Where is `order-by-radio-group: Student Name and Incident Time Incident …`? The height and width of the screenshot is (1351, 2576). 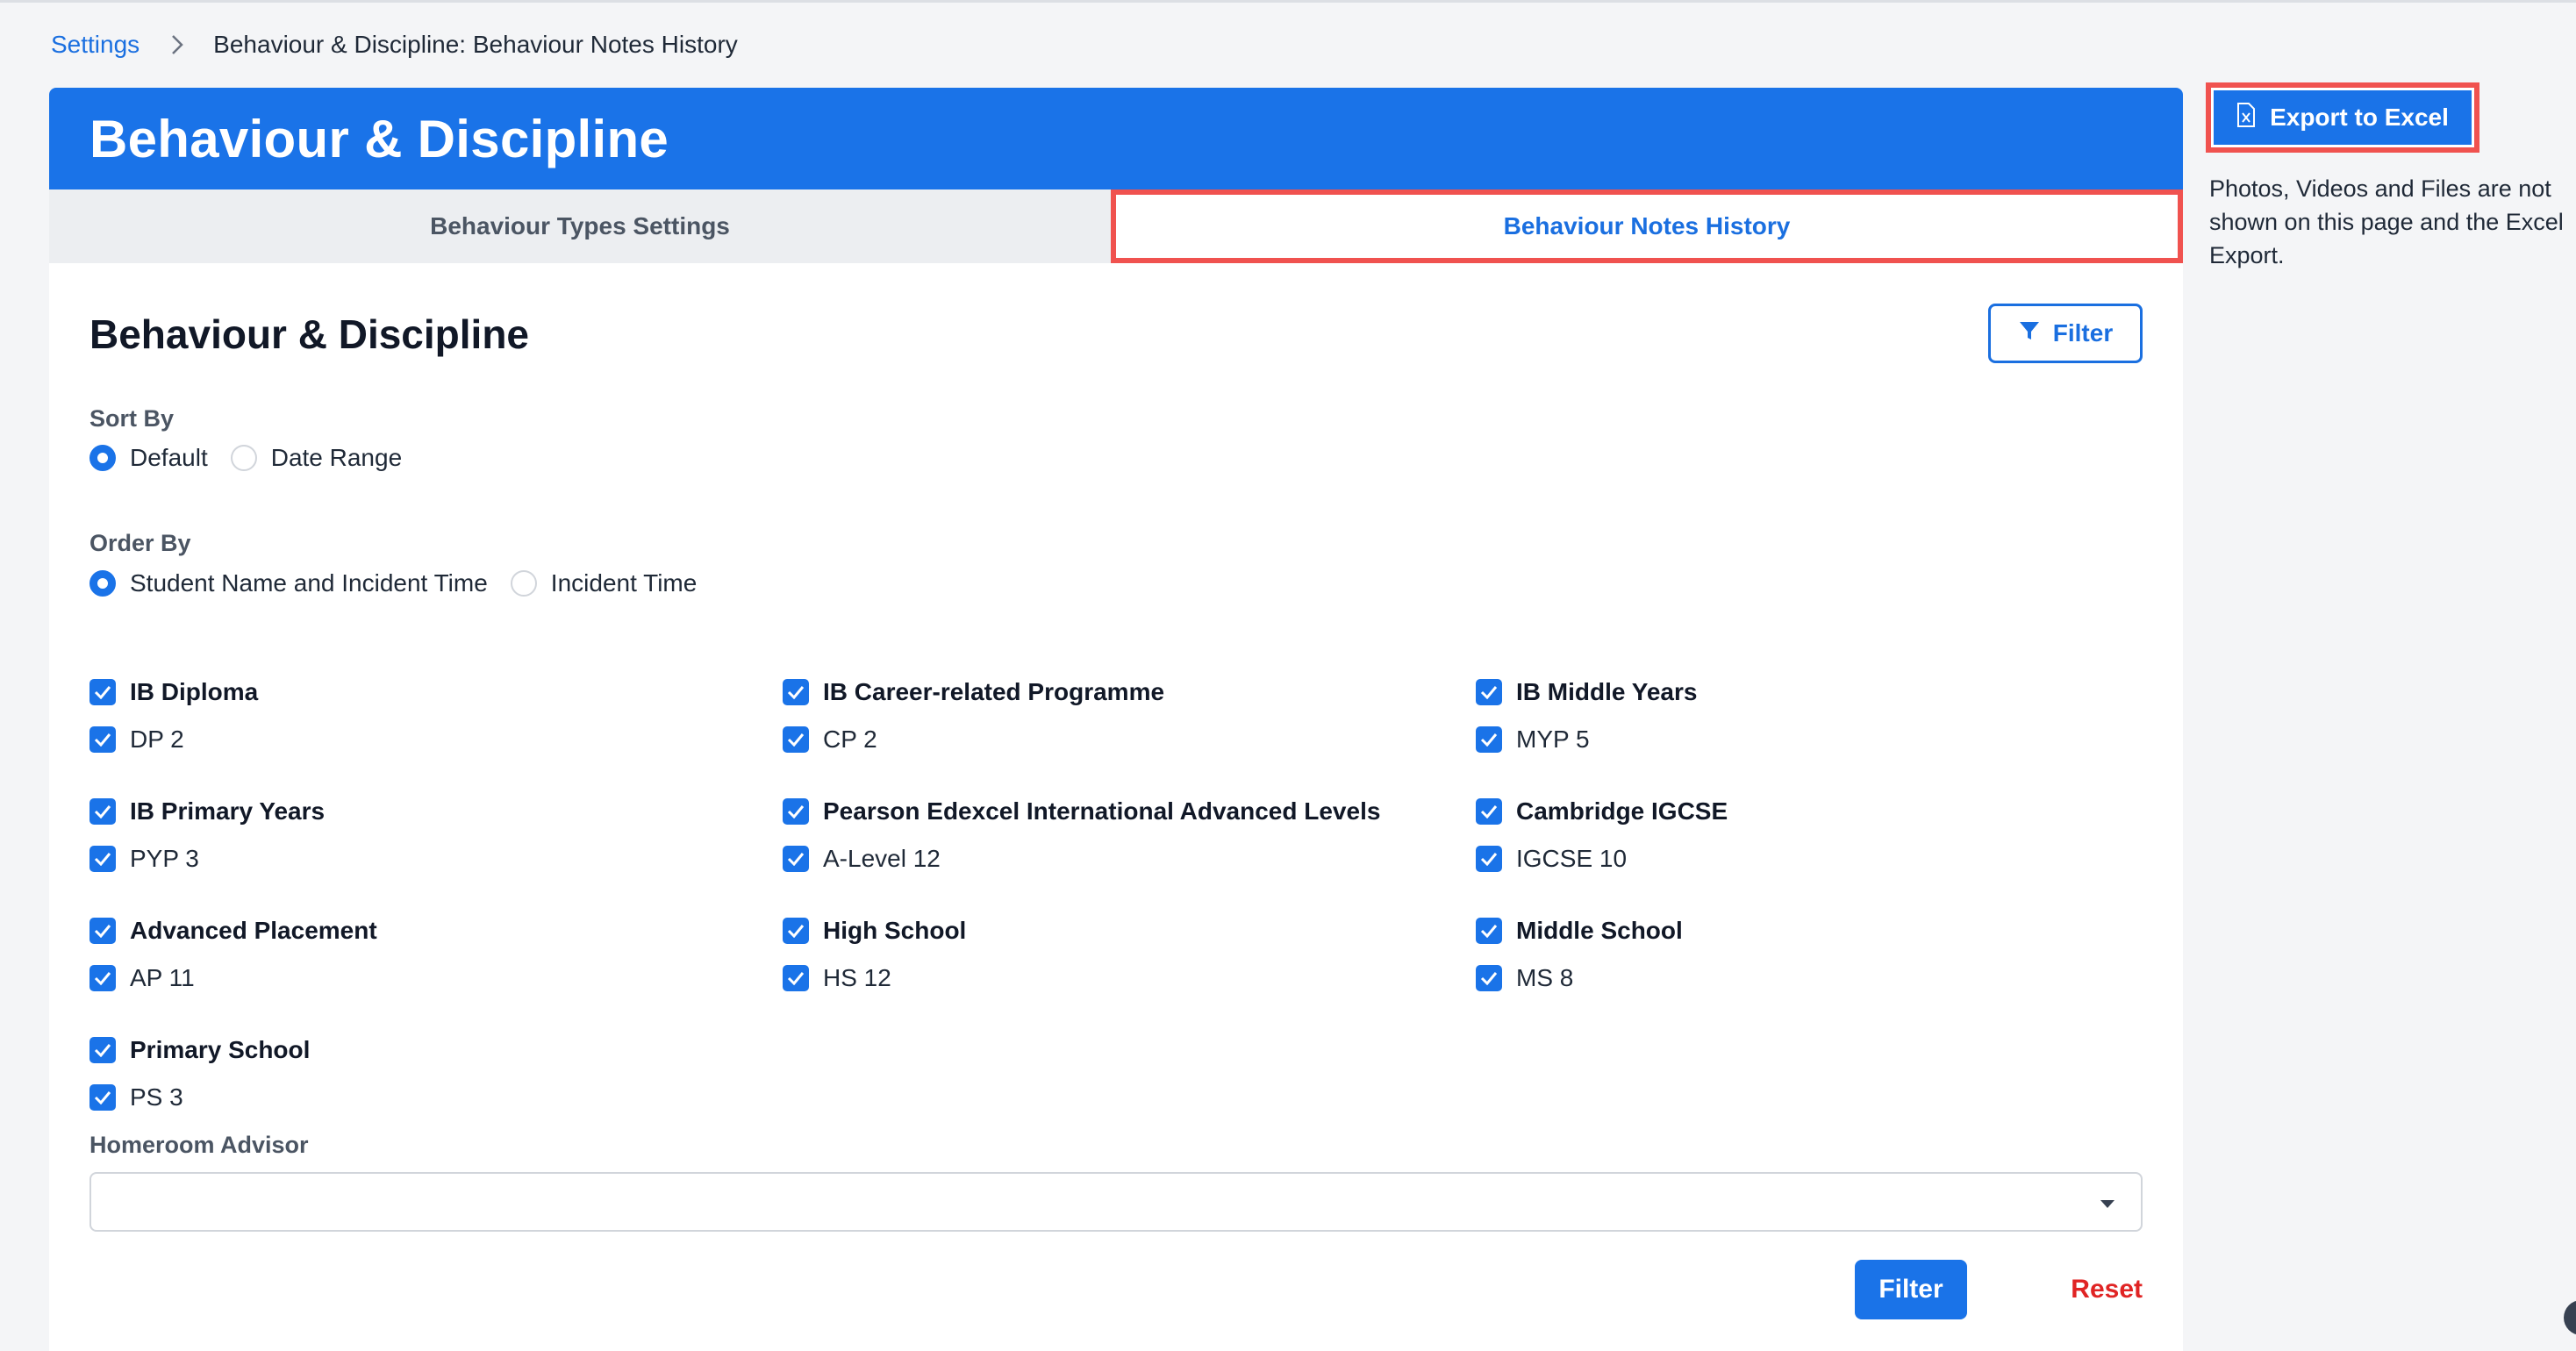 order-by-radio-group: Student Name and Incident Time Incident … is located at coordinates (404, 583).